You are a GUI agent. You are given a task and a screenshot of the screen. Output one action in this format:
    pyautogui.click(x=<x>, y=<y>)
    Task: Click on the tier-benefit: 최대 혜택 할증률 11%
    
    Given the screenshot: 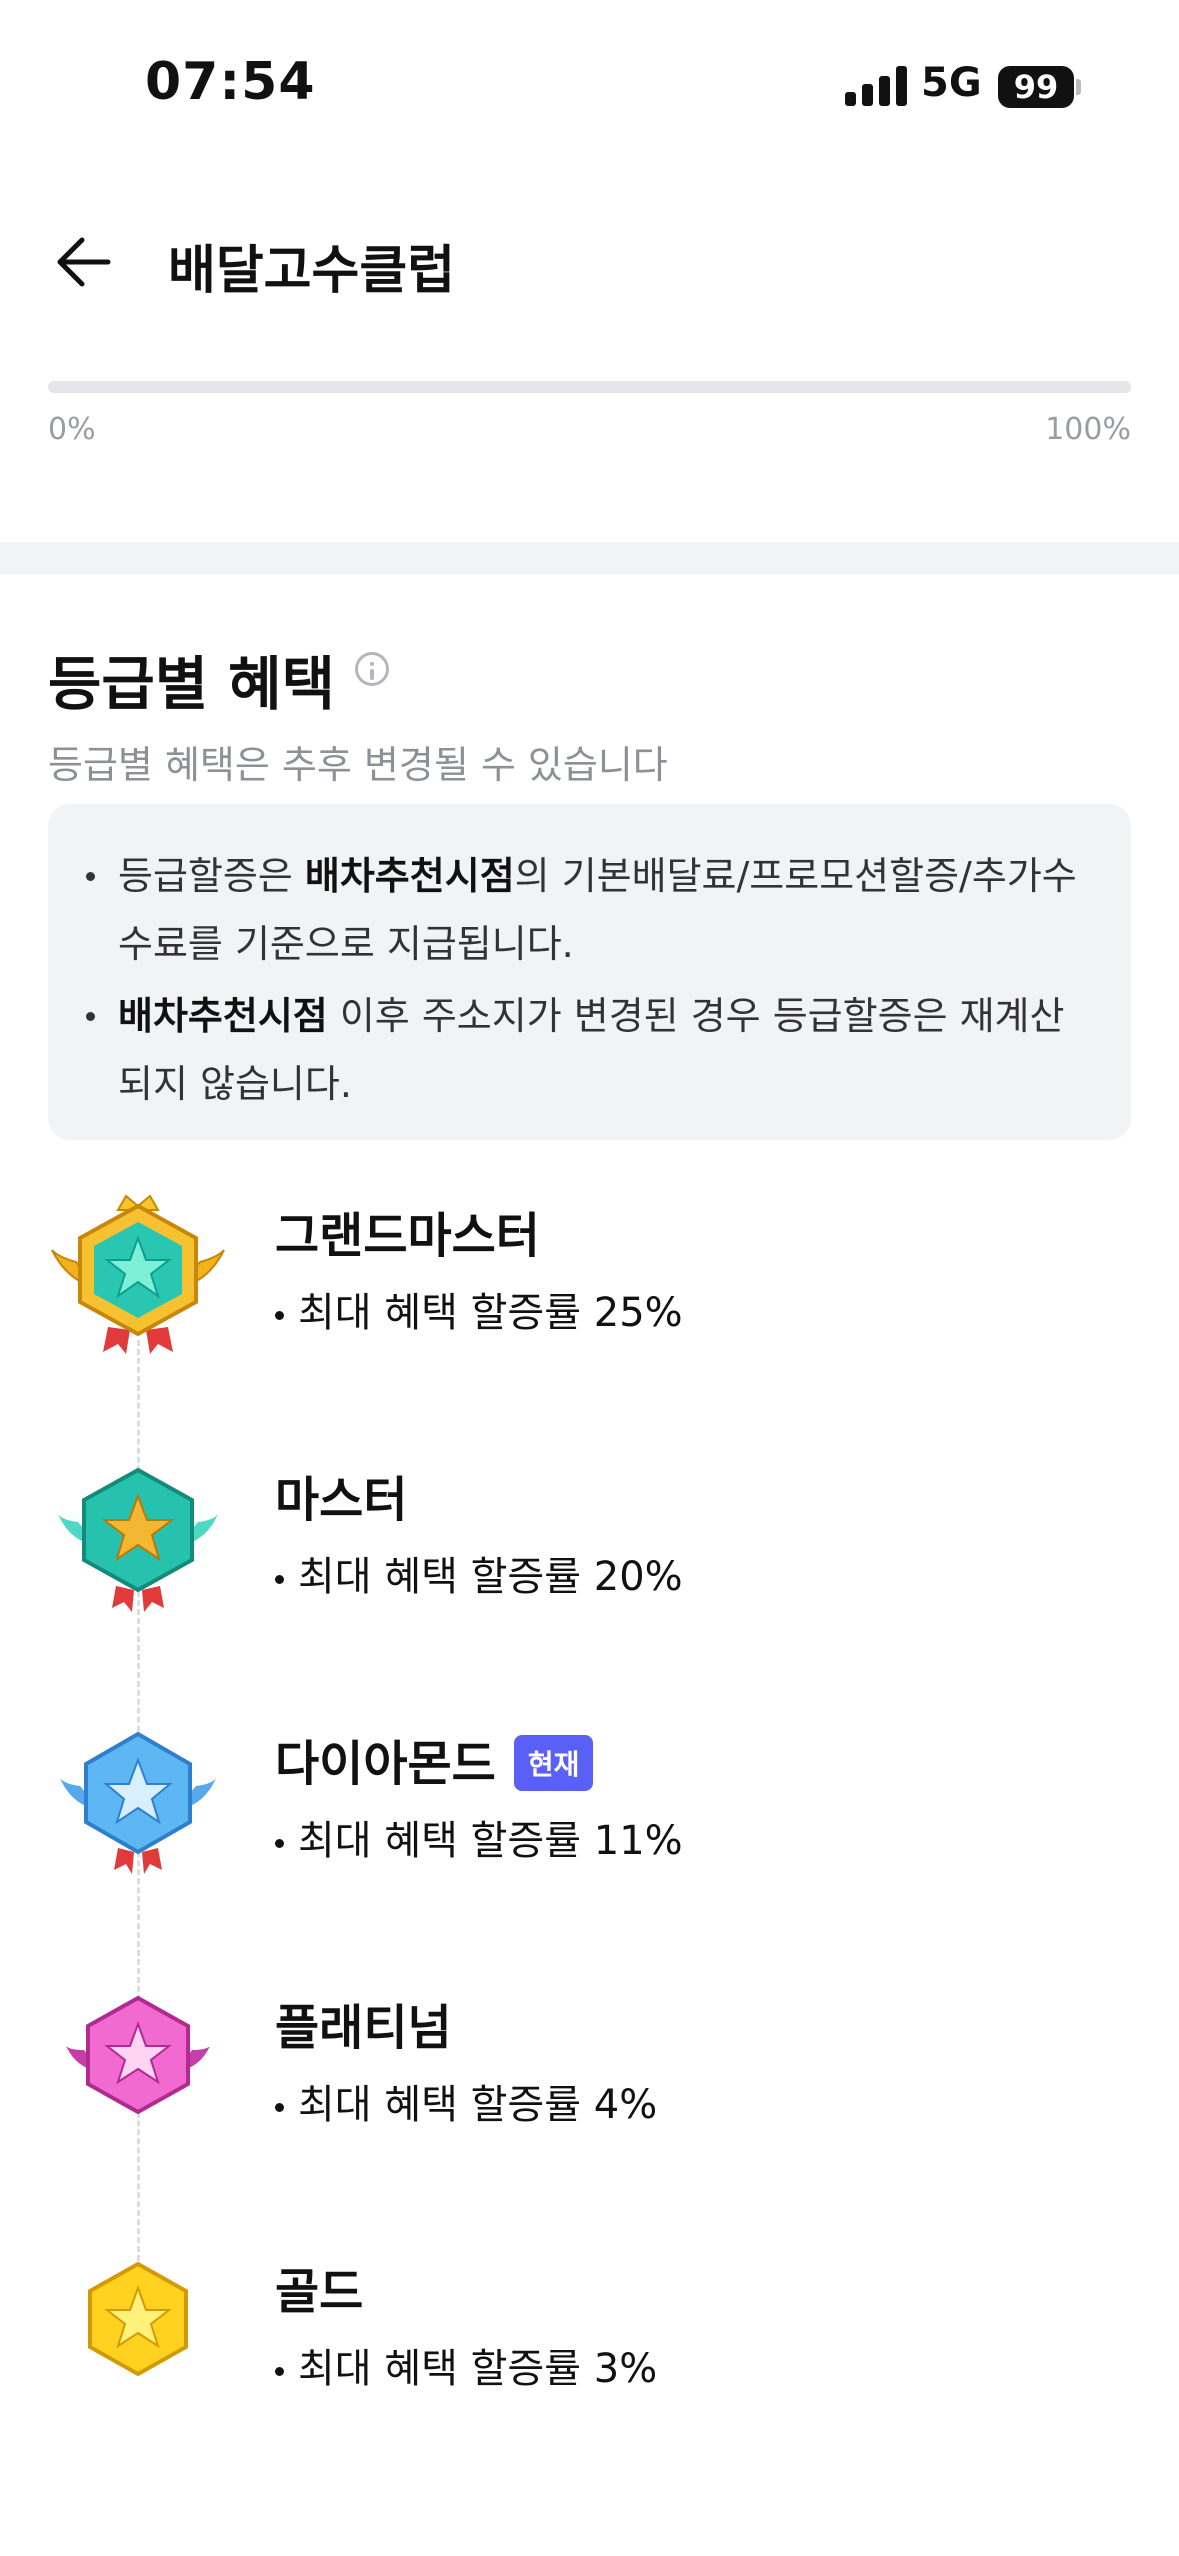 What is the action you would take?
    pyautogui.click(x=479, y=1837)
    